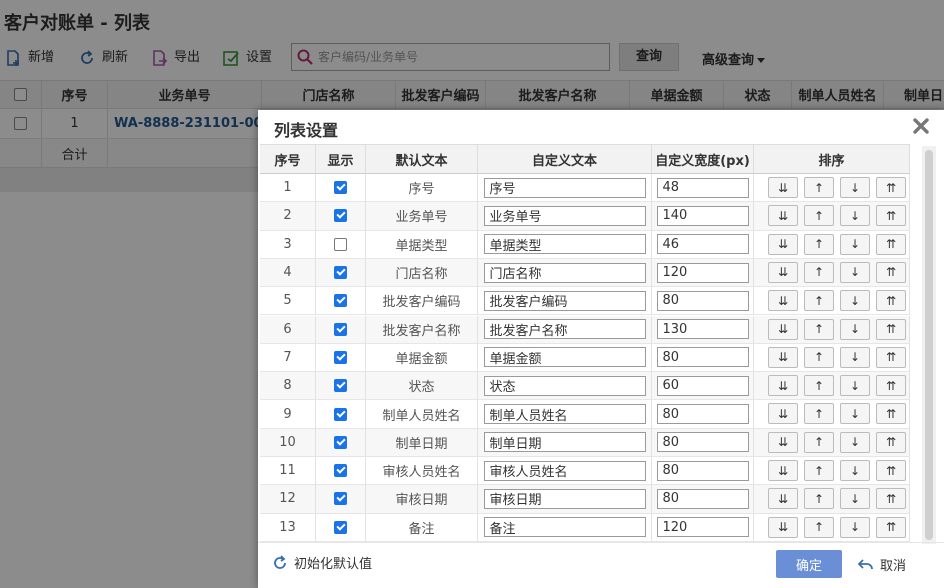 The width and height of the screenshot is (944, 588). What do you see at coordinates (809, 564) in the screenshot?
I see `ok-button: 确定` at bounding box center [809, 564].